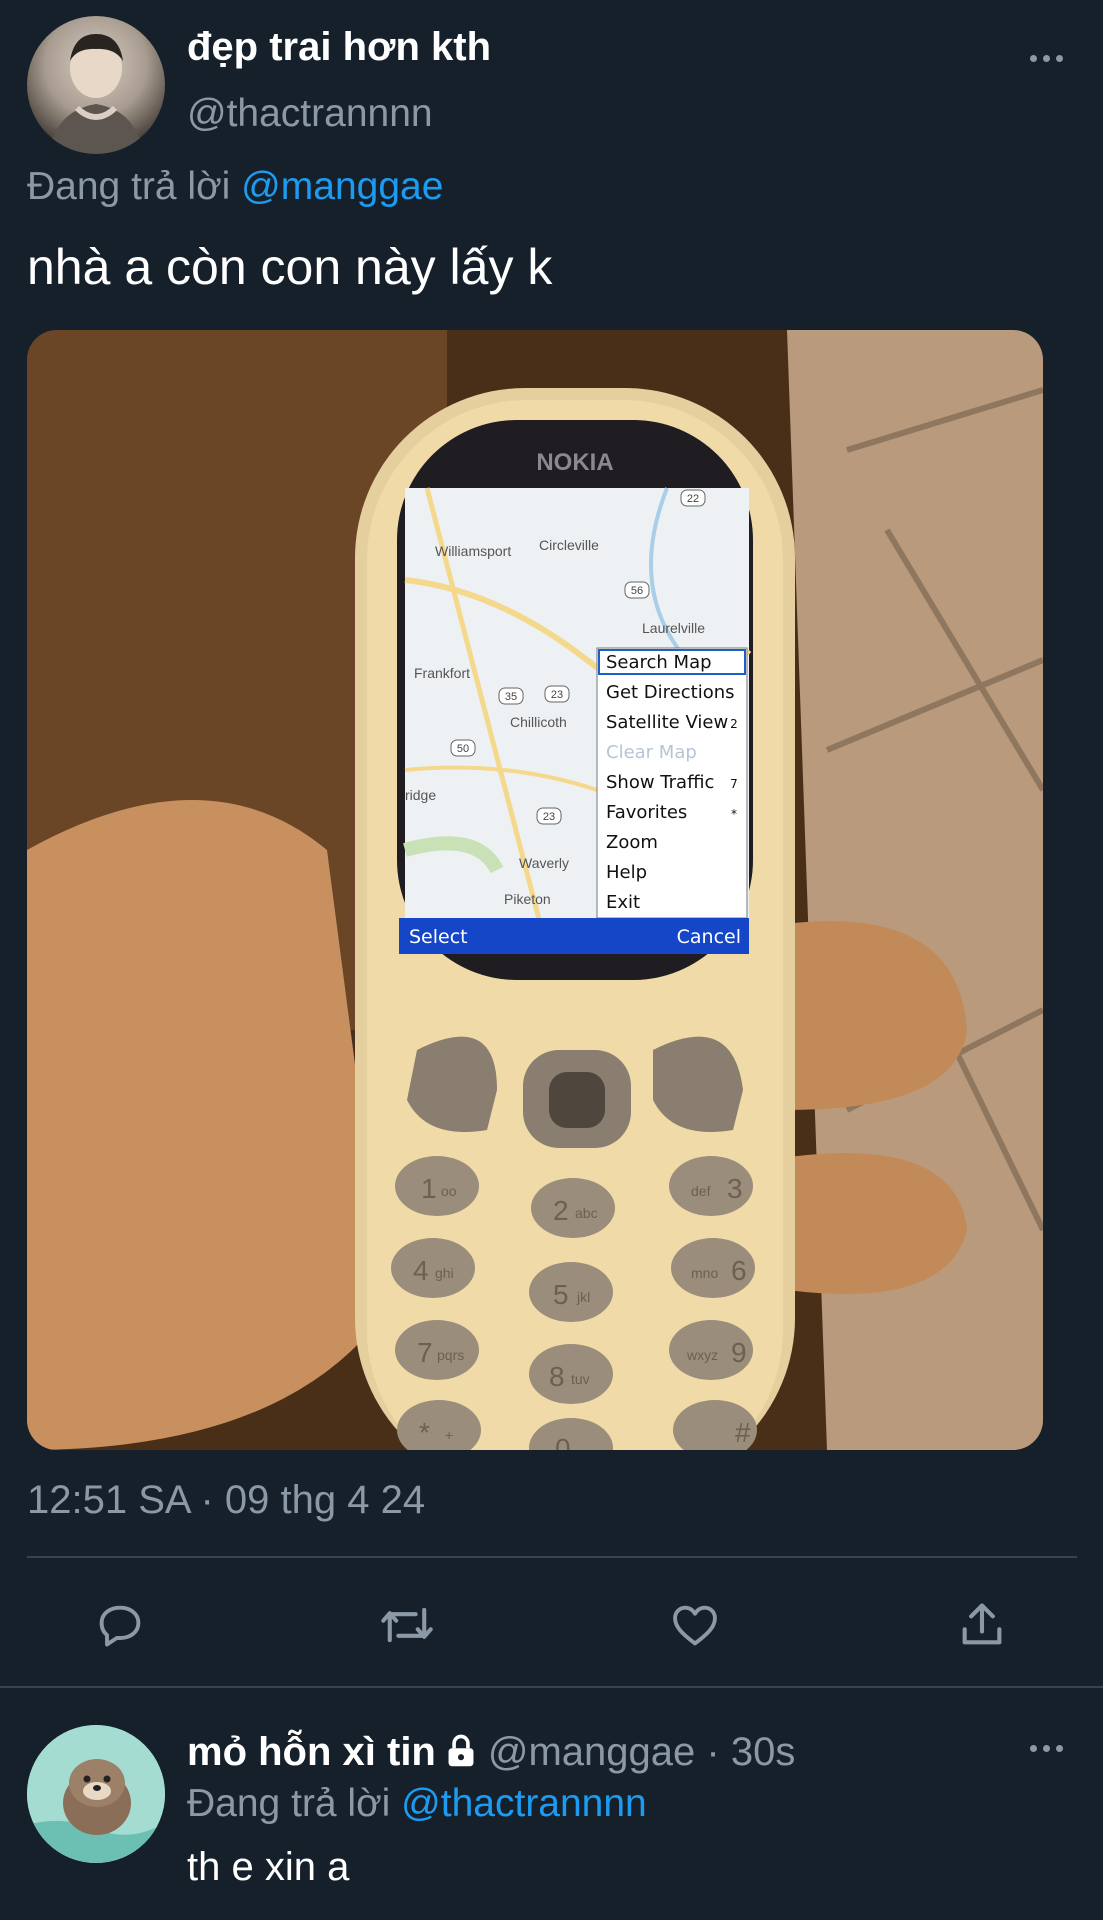 This screenshot has height=1920, width=1103. I want to click on phone-menu-item: Favorites, so click(646, 812).